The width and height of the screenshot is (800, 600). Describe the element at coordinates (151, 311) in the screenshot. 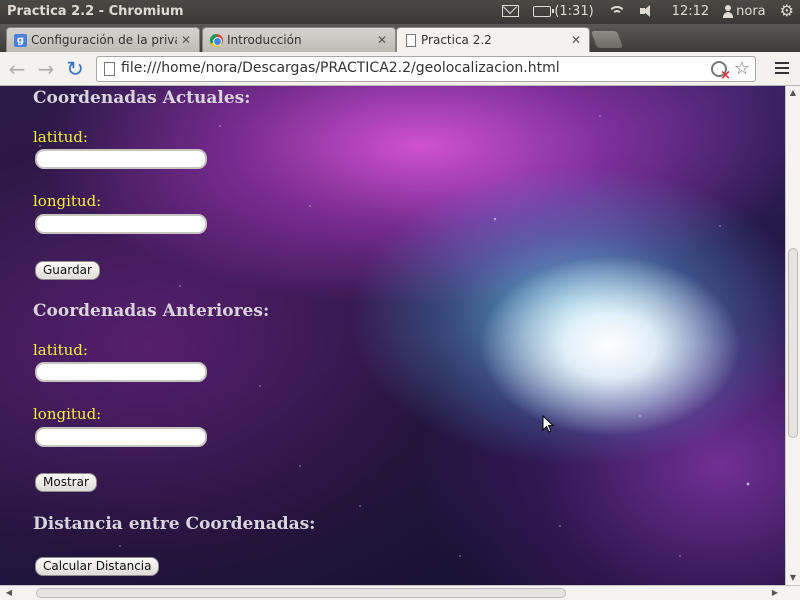

I see `previous-coordinates-title: Coordenadas Anteriores:` at that location.